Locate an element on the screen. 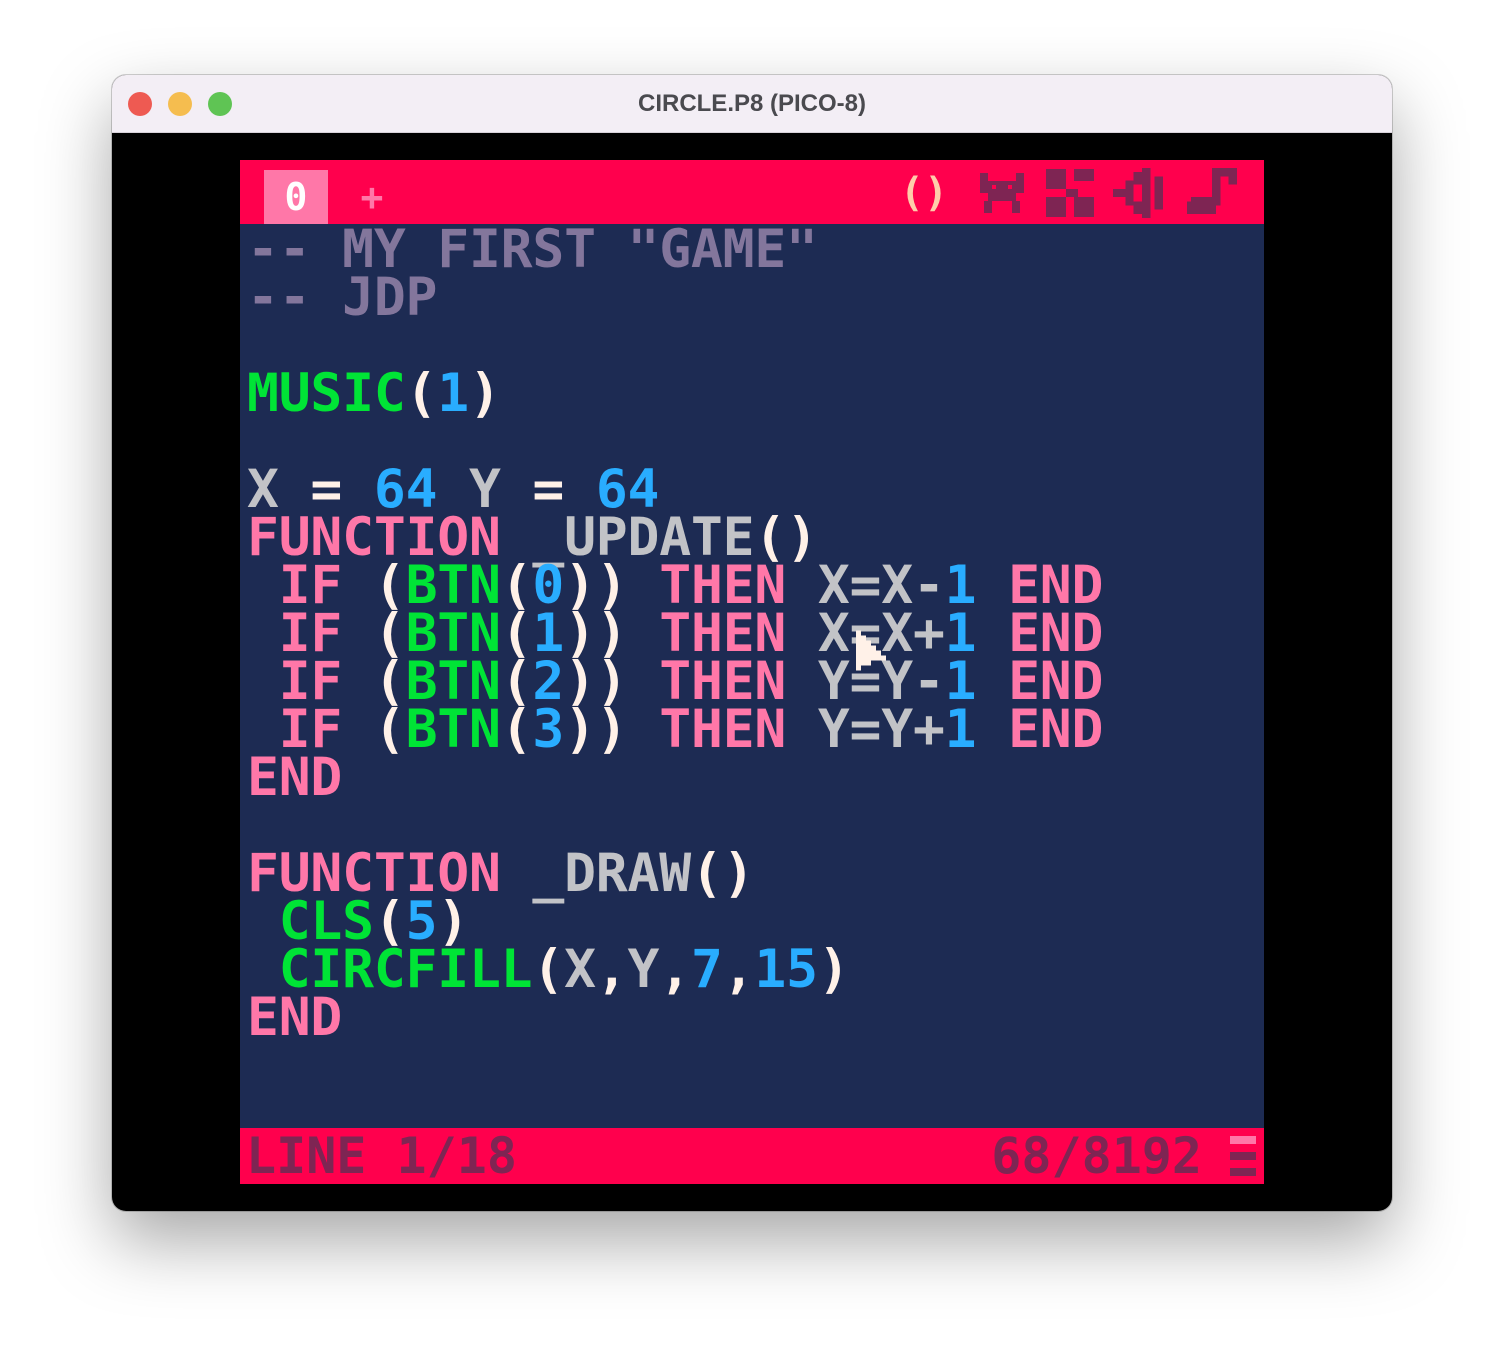 The width and height of the screenshot is (1504, 1360). code-token: 3 is located at coordinates (548, 729).